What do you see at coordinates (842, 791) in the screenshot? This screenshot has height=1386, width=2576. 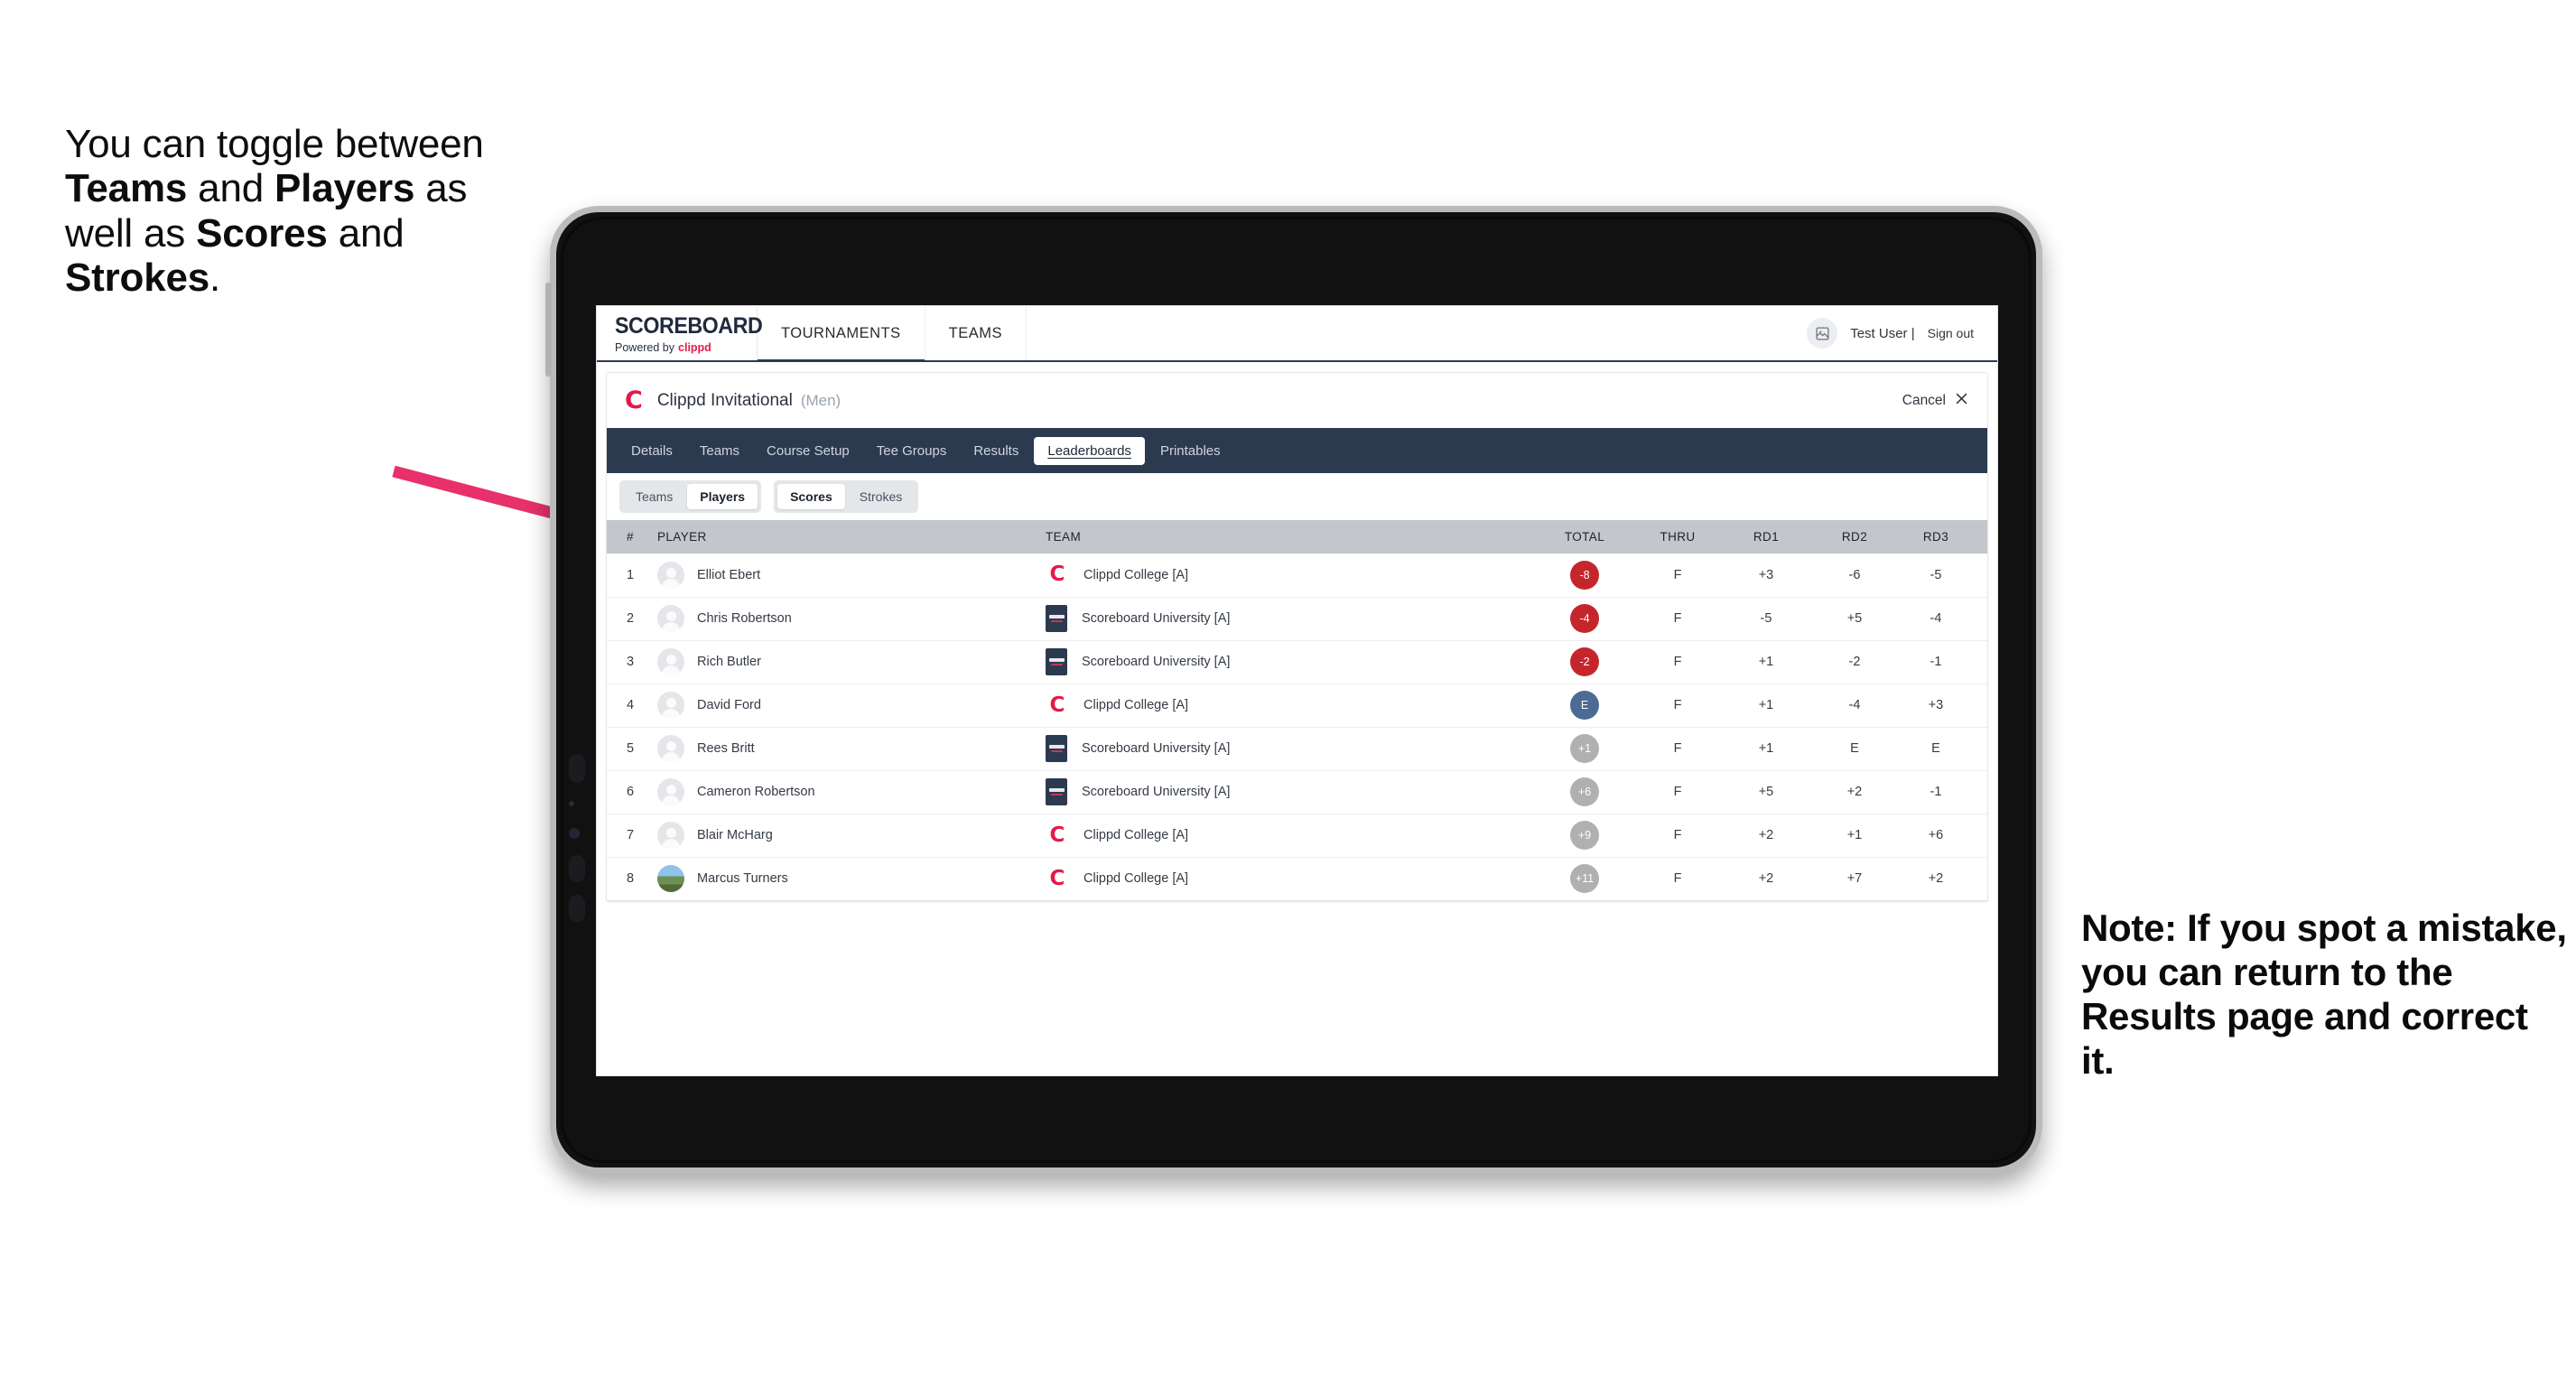 I see `player-cell: Cameron Robertson` at bounding box center [842, 791].